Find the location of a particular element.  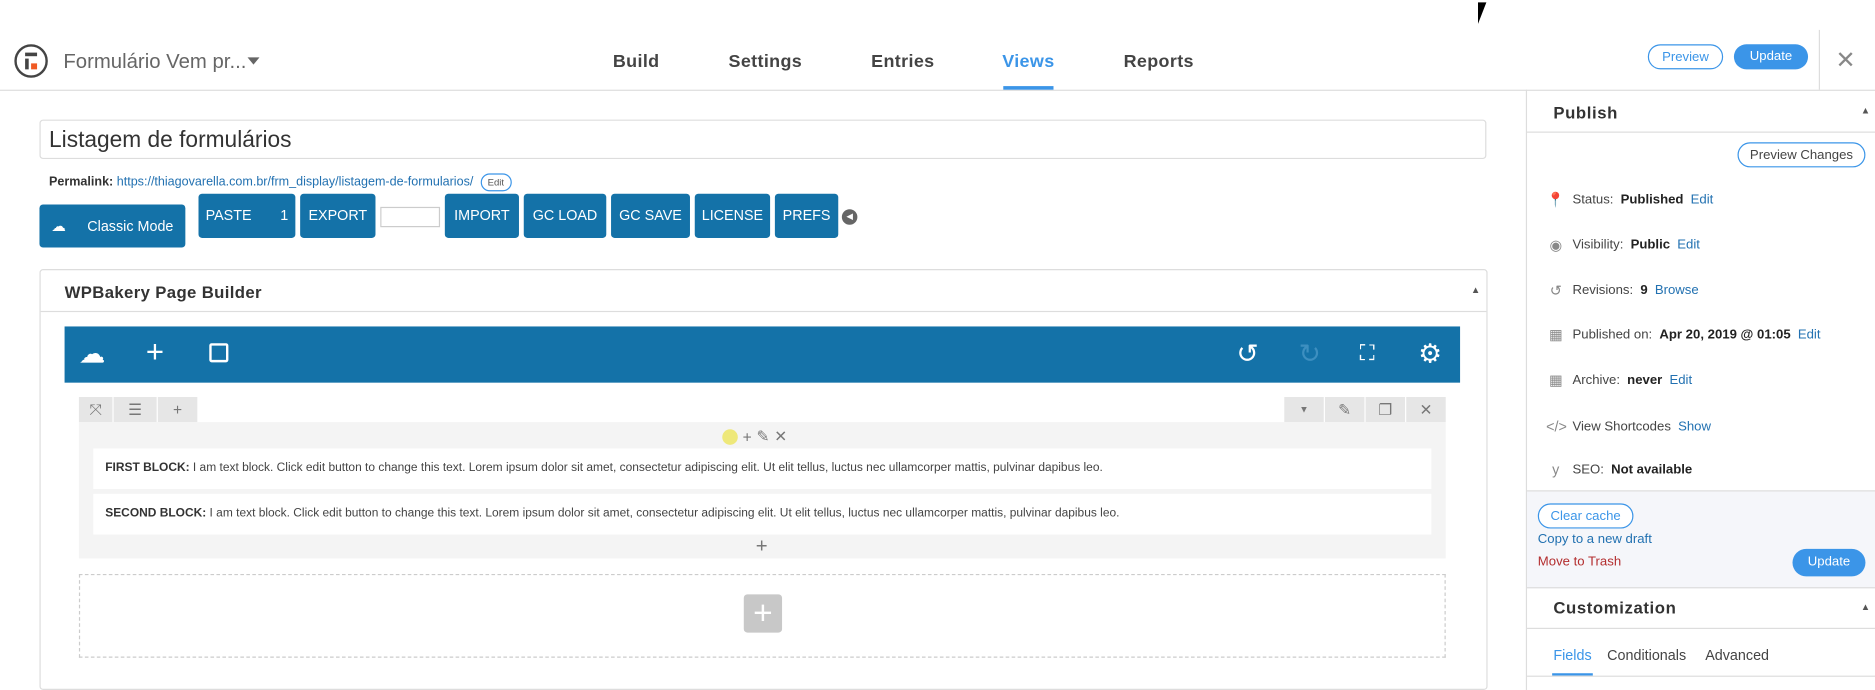

row-toggle-icon: ▼ is located at coordinates (1304, 410).